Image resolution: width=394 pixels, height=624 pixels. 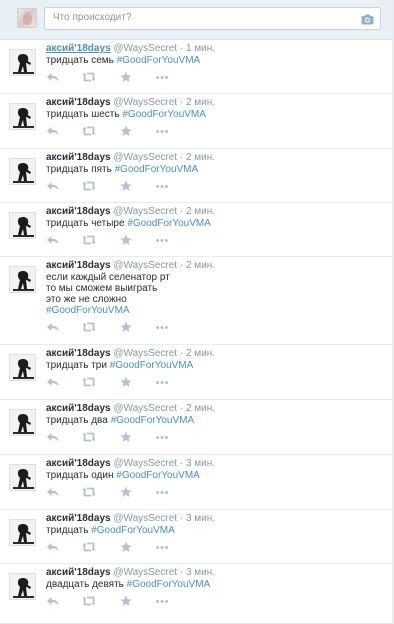 I want to click on camera-icon, so click(x=367, y=18).